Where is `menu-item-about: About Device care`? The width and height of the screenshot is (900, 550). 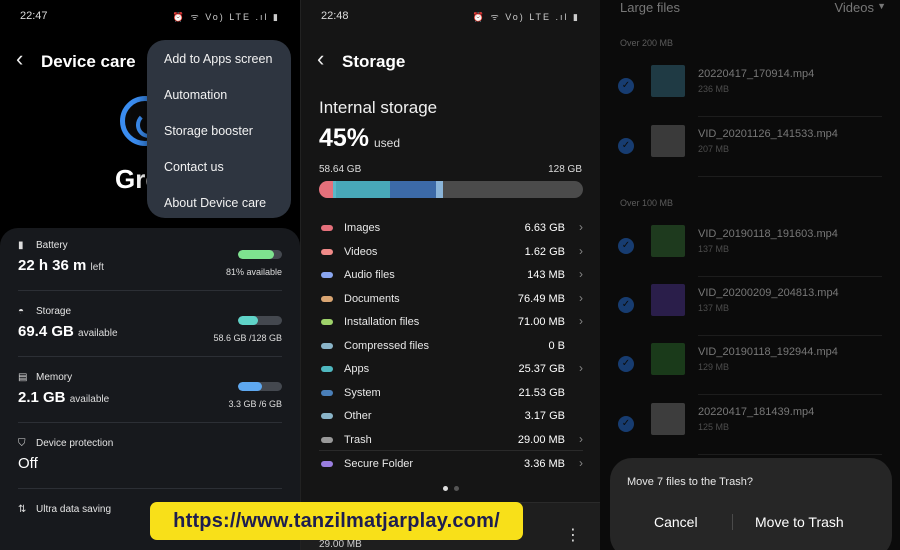
menu-item-about: About Device care is located at coordinates (219, 212).